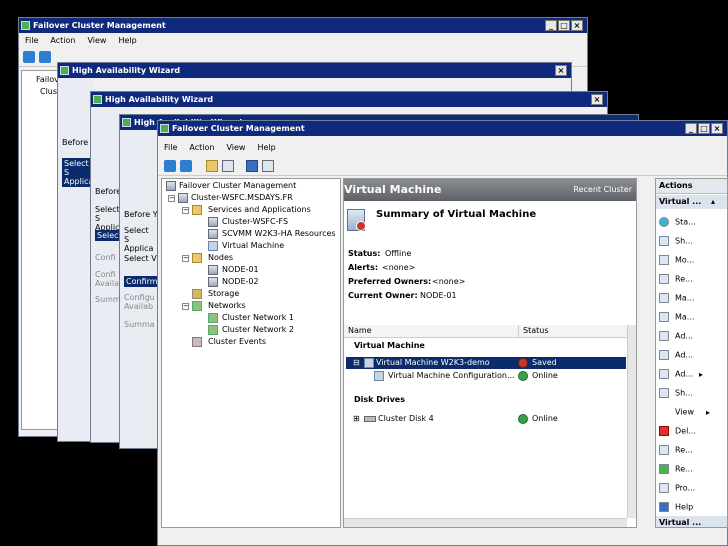 The height and width of the screenshot is (546, 728). What do you see at coordinates (185, 258) in the screenshot?
I see `collapse-nodes-icon: −` at bounding box center [185, 258].